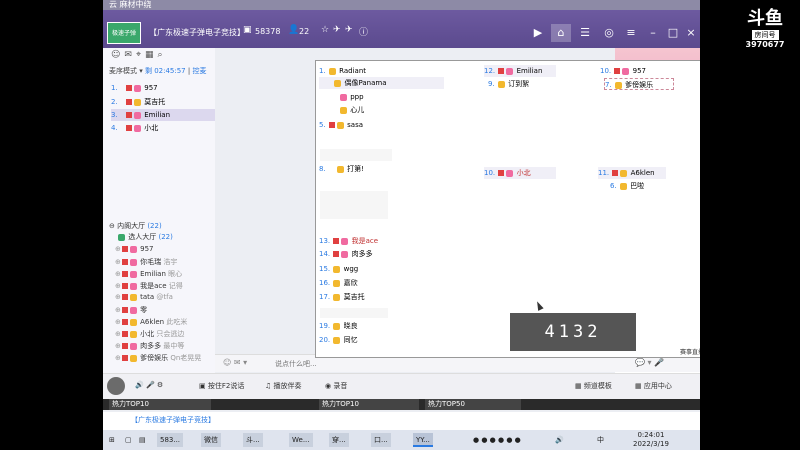  I want to click on seat-row: 偶像Panama, so click(381, 83).